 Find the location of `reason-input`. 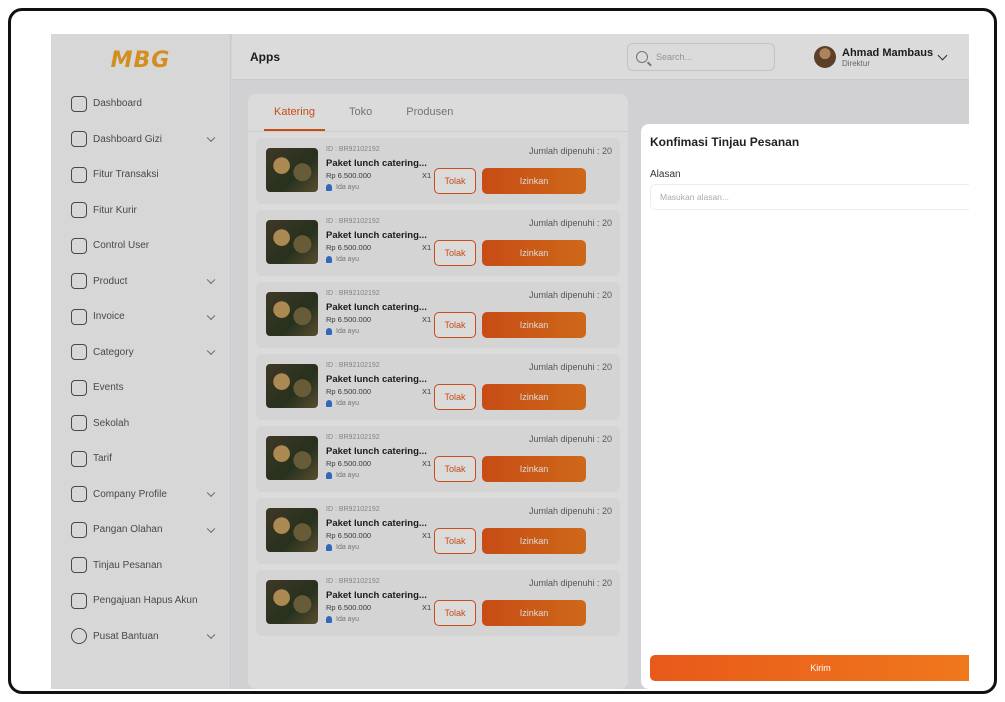

reason-input is located at coordinates (809, 197).